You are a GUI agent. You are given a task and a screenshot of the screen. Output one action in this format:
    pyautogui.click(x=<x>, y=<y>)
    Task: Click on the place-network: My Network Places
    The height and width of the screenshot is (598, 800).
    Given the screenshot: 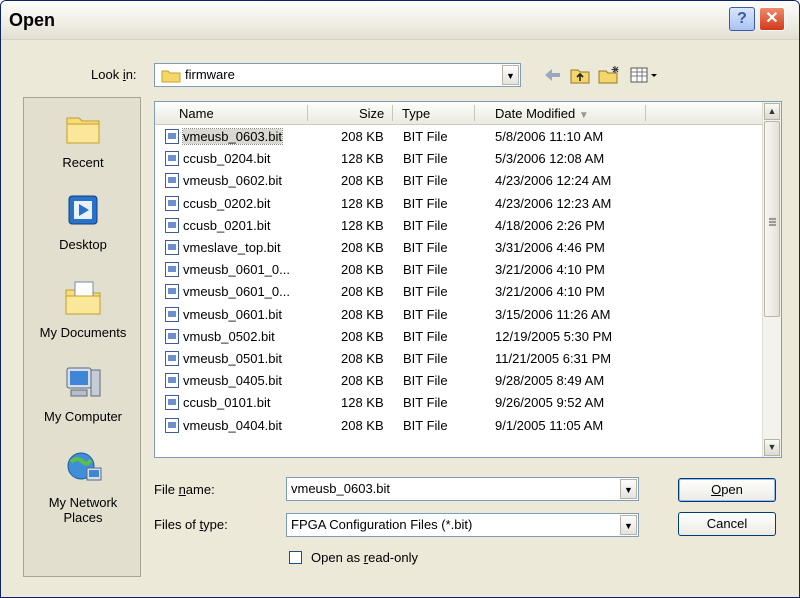 What is the action you would take?
    pyautogui.click(x=83, y=486)
    